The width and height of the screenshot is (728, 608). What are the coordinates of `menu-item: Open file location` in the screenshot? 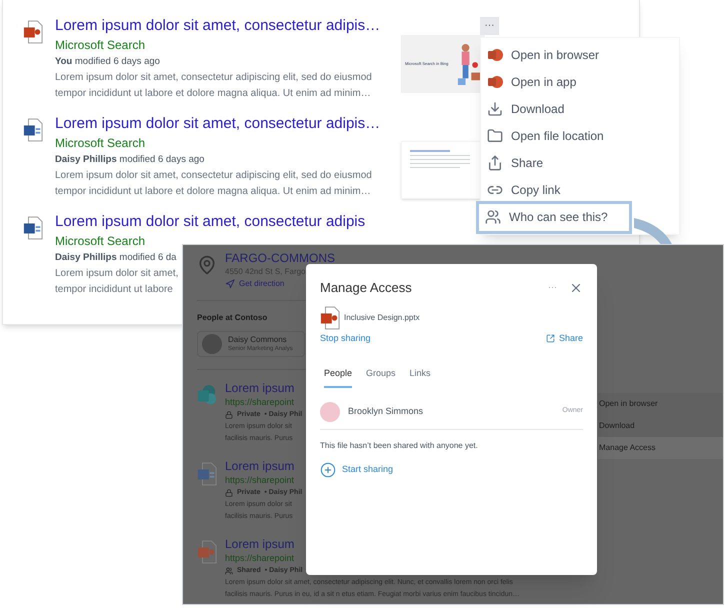 It's located at (580, 136).